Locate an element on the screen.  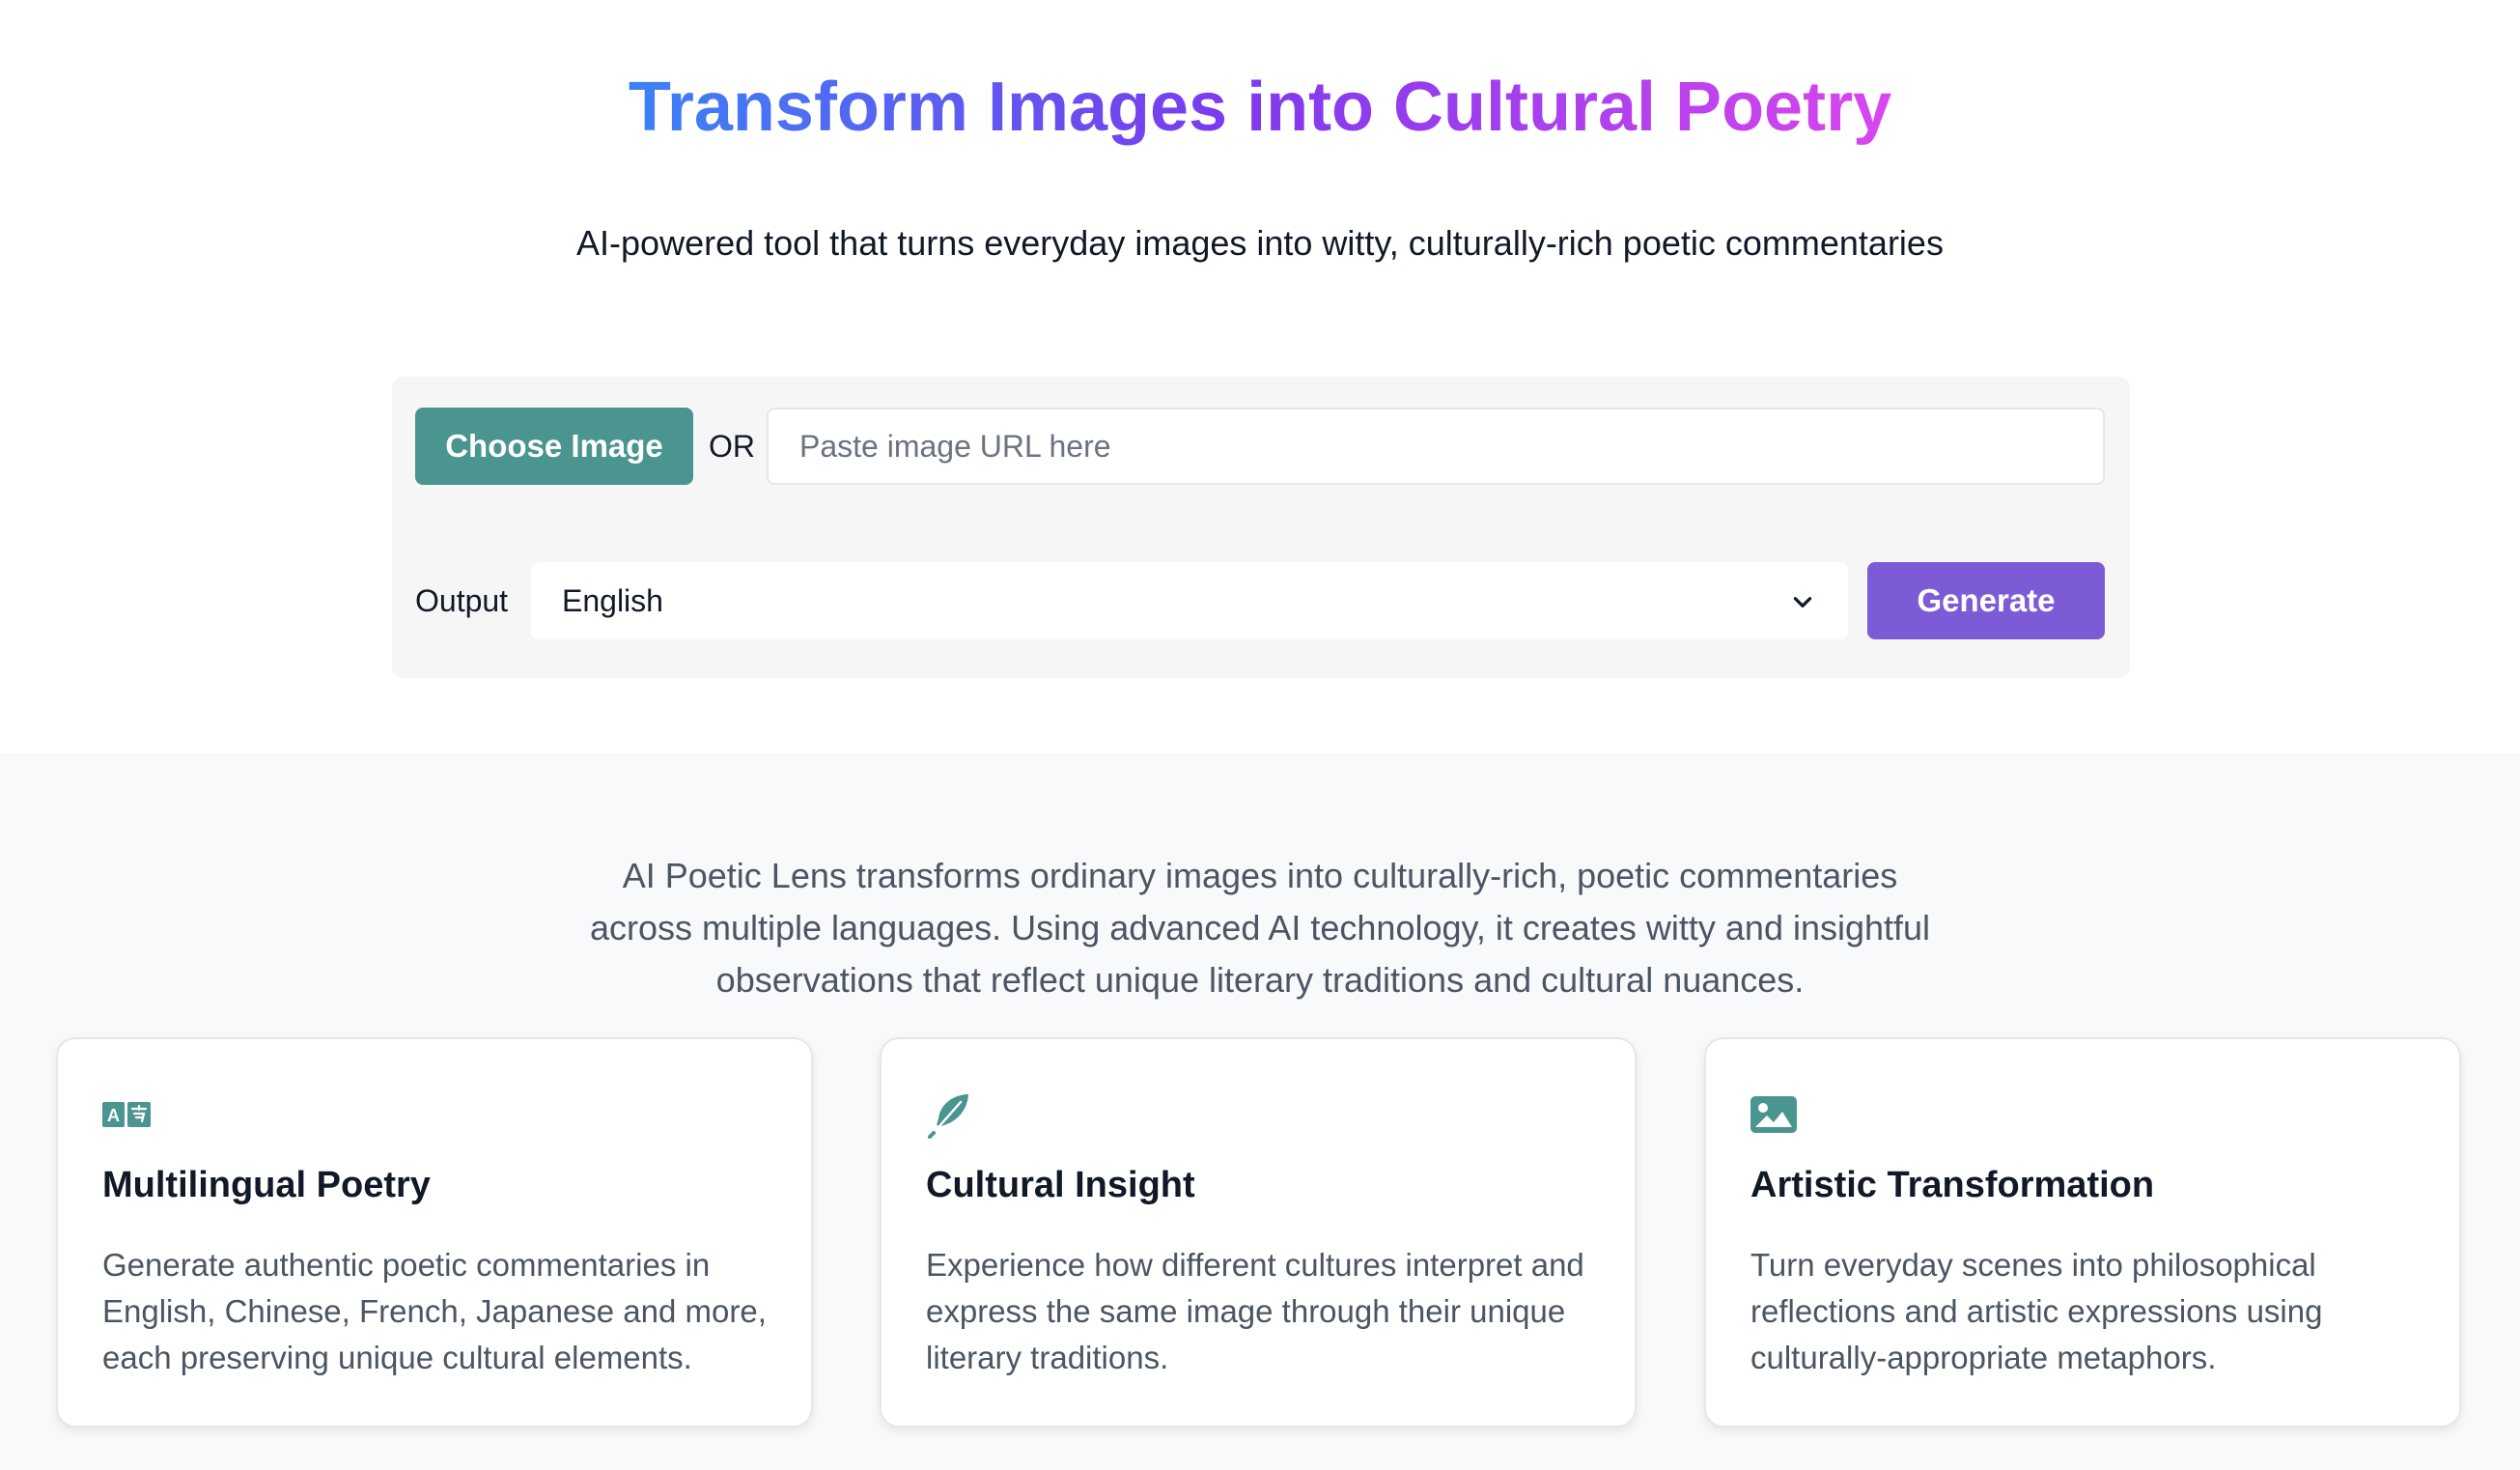
choose-image-button: Choose Image is located at coordinates (554, 446).